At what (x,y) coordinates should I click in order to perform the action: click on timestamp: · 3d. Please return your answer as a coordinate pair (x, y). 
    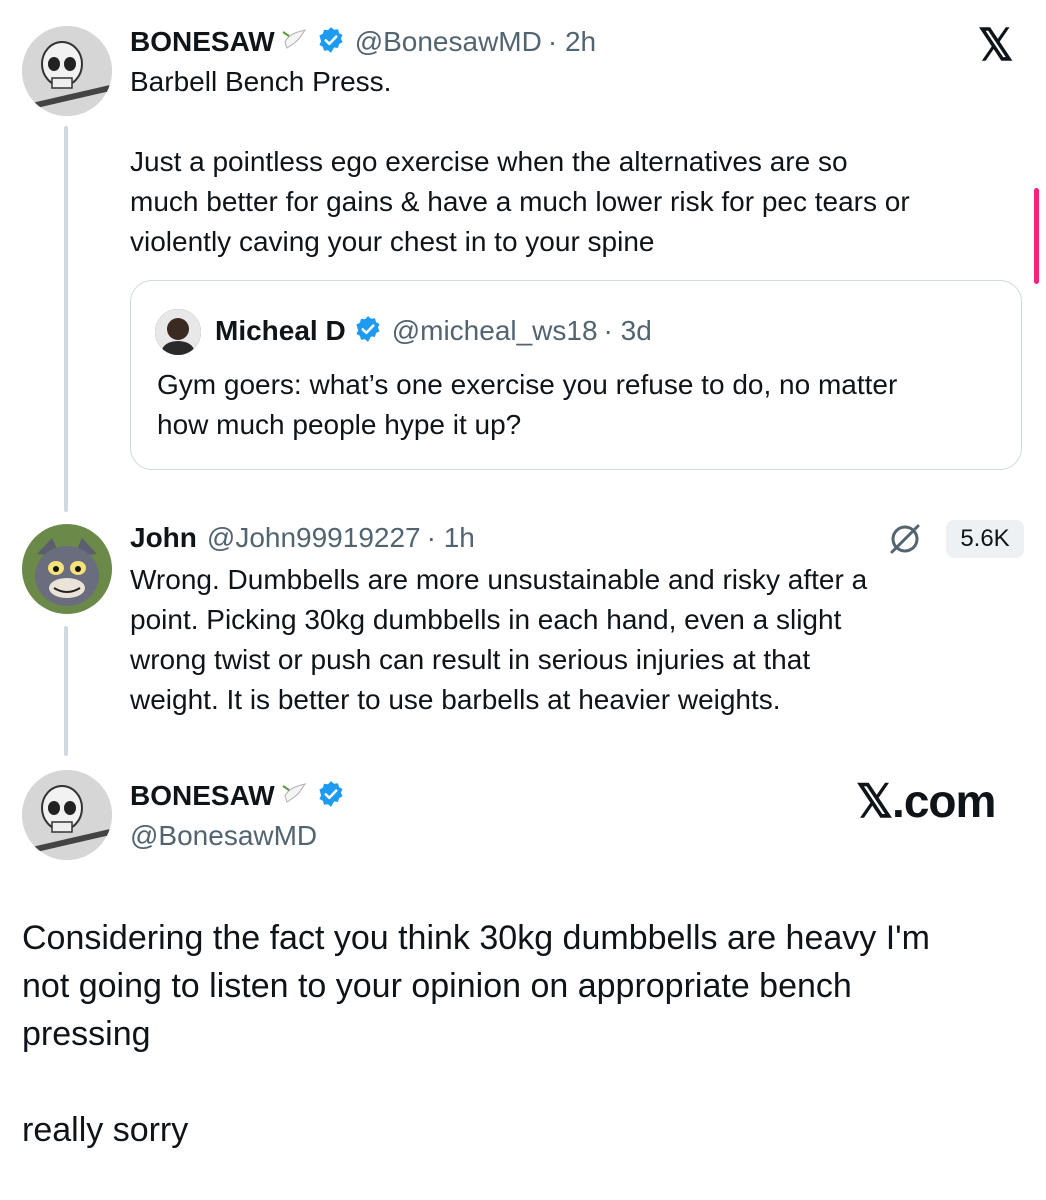
    Looking at the image, I should click on (627, 330).